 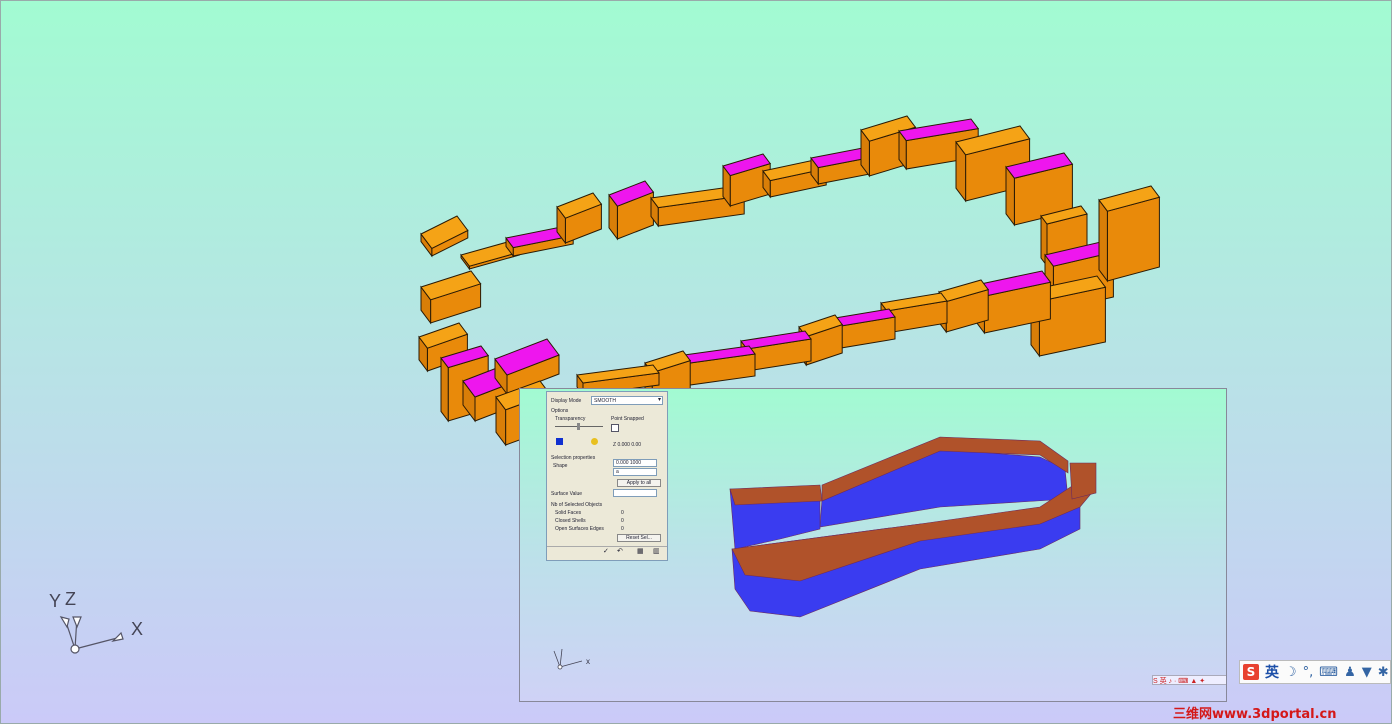 What do you see at coordinates (559, 441) in the screenshot?
I see `color-swatch` at bounding box center [559, 441].